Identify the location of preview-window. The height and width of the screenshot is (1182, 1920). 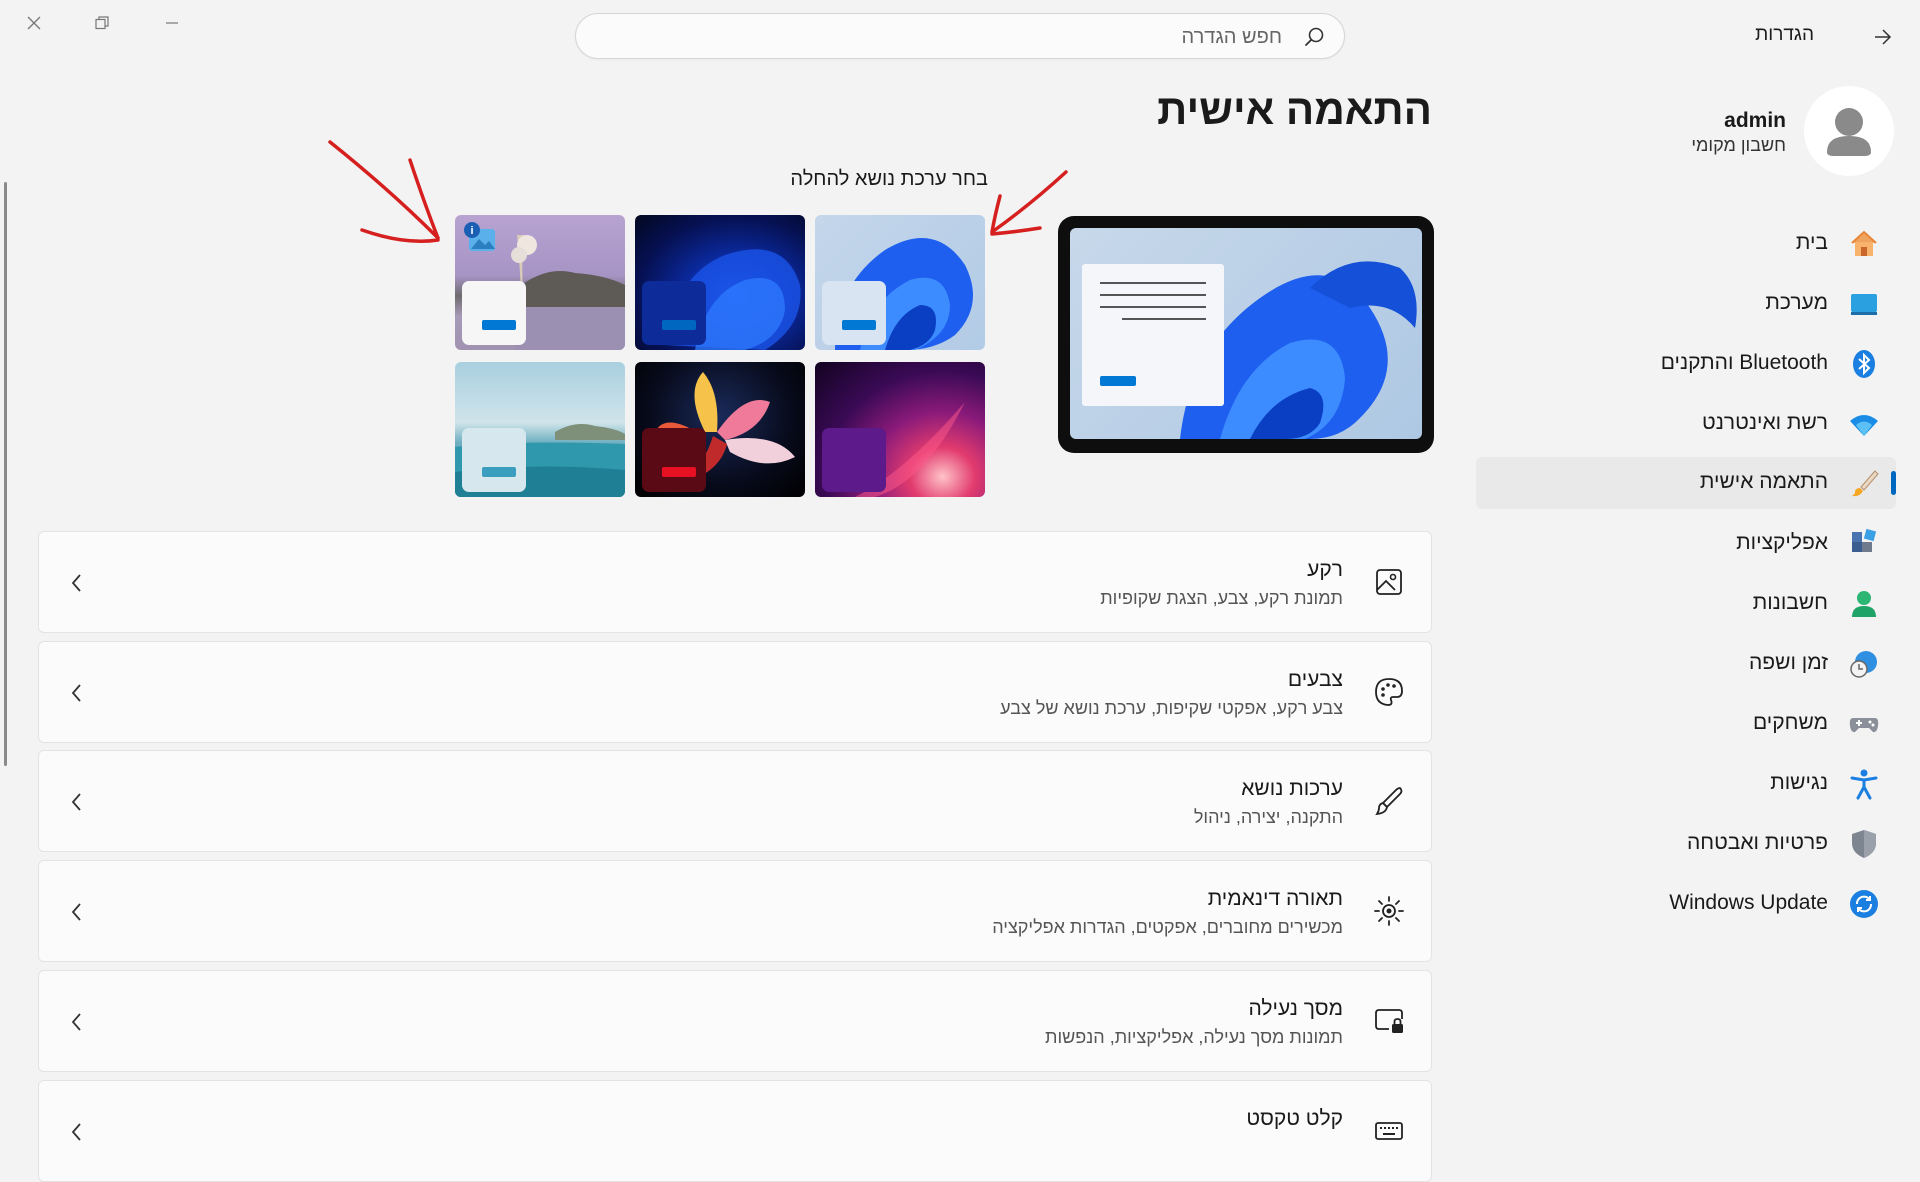
(1153, 335).